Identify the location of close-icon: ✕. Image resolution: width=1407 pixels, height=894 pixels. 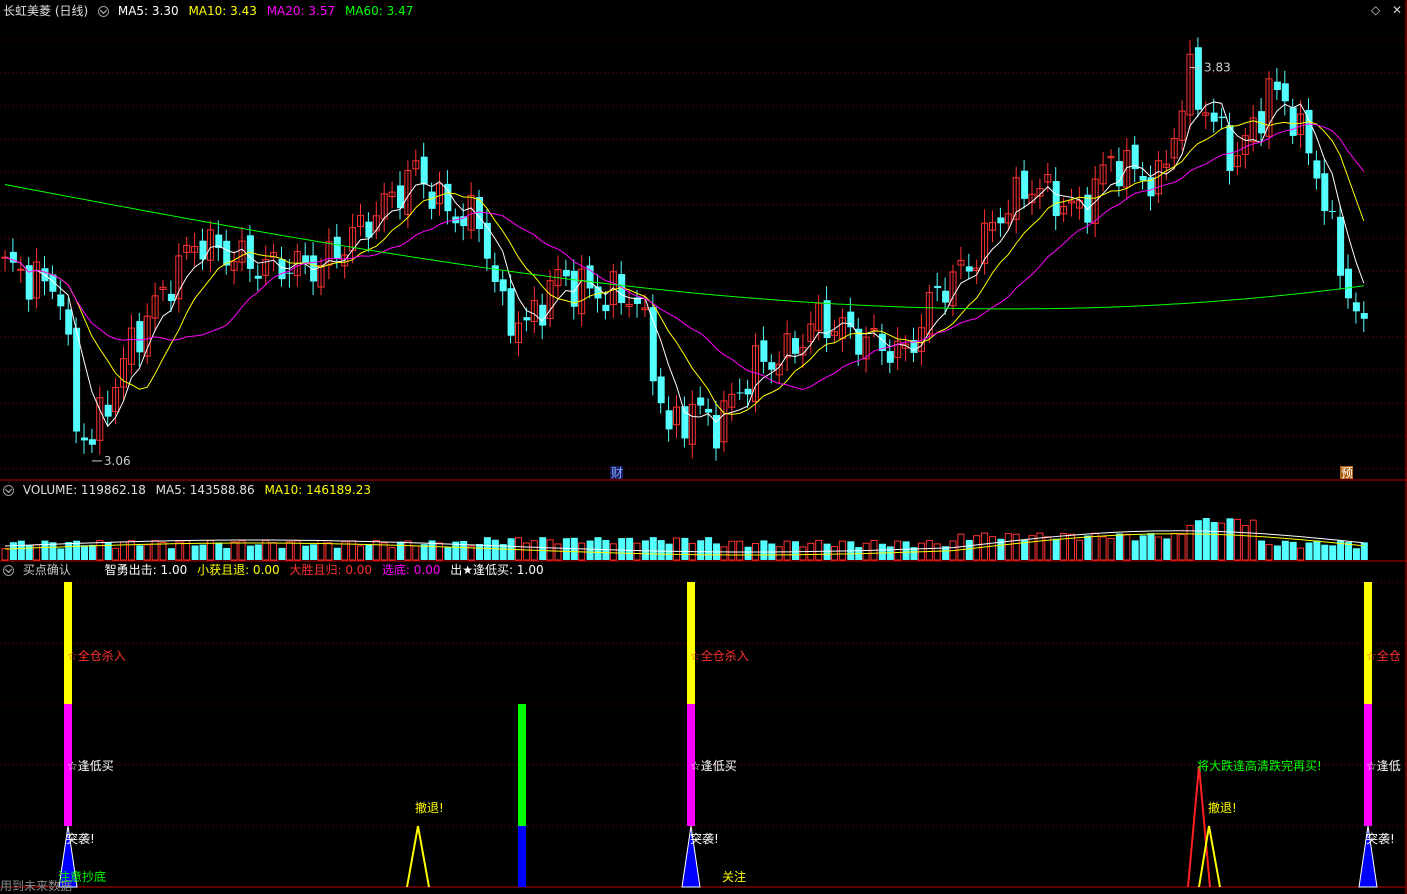
(1397, 10).